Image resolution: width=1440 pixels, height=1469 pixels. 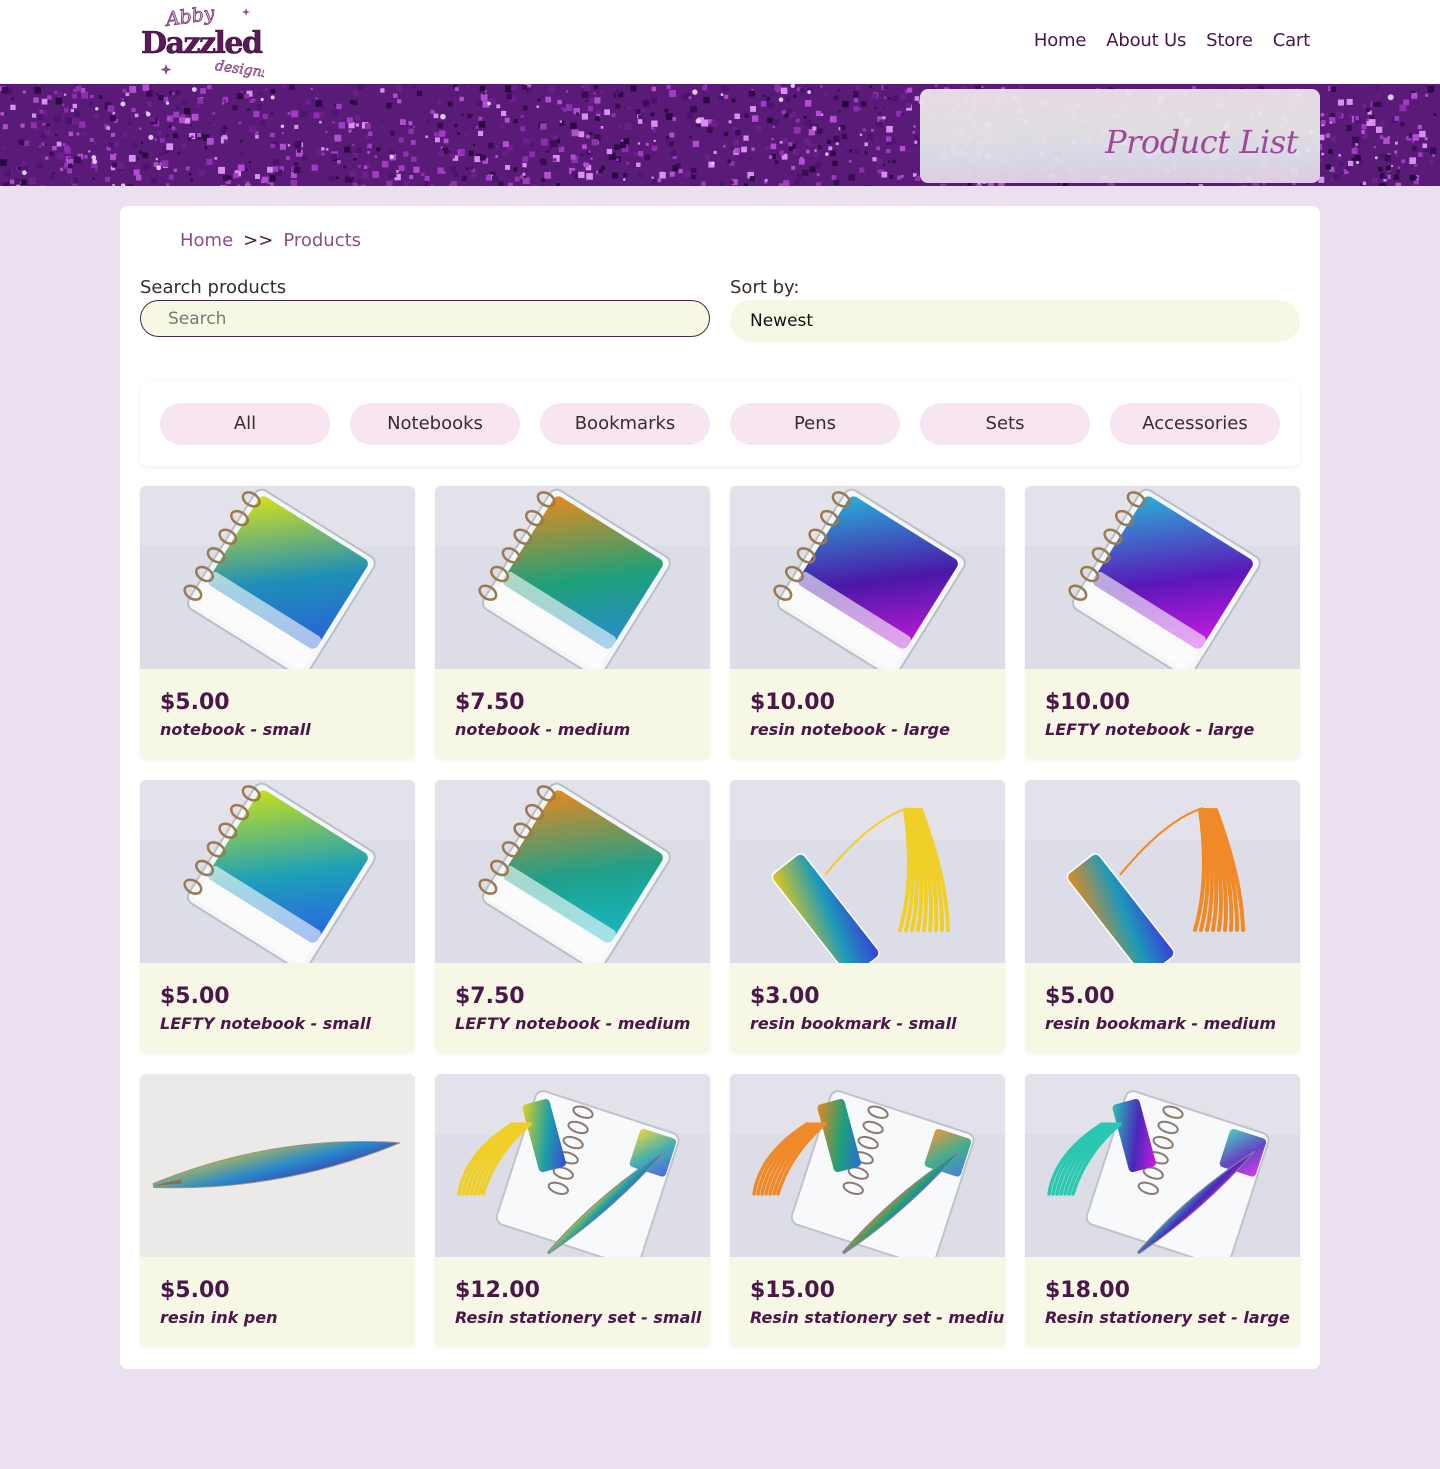 What do you see at coordinates (213, 287) in the screenshot?
I see `search-label: Search products` at bounding box center [213, 287].